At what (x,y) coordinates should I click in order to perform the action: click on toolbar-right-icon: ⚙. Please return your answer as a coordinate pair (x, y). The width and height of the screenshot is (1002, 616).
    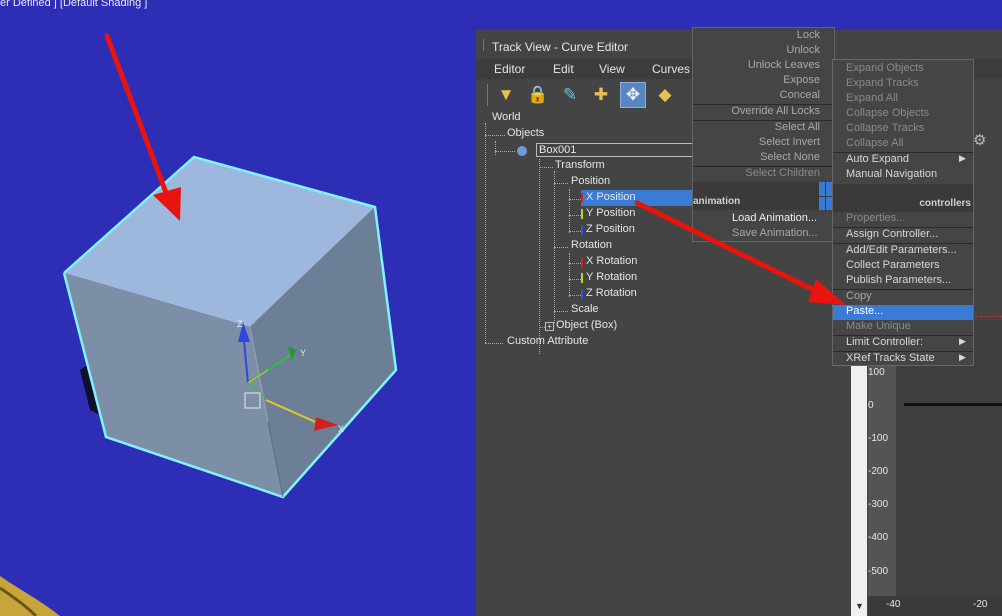
    Looking at the image, I should click on (985, 144).